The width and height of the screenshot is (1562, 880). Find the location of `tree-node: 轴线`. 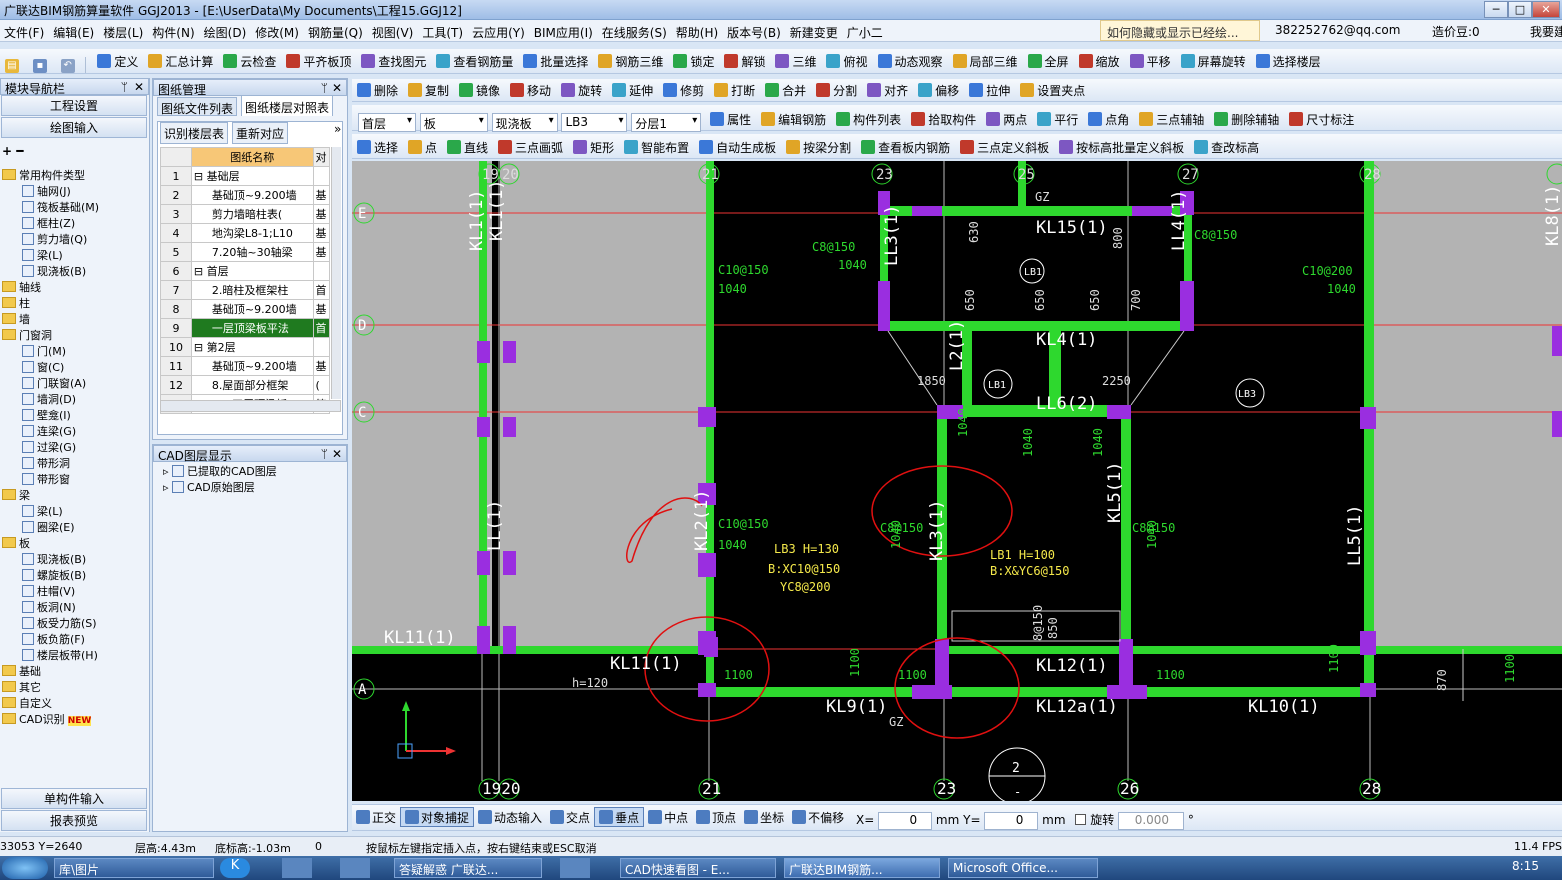

tree-node: 轴线 is located at coordinates (75, 288).